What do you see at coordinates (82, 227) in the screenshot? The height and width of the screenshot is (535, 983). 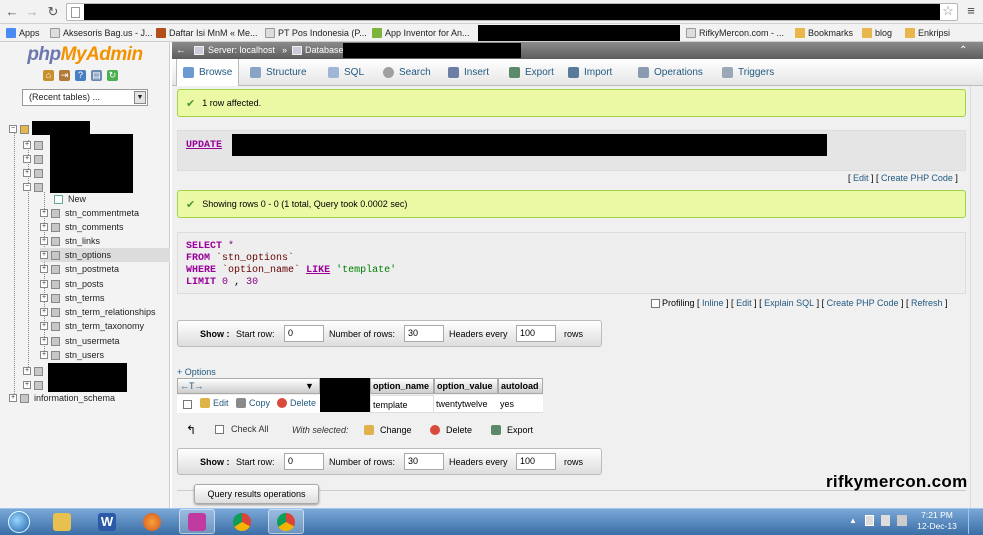 I see `tree-table-item: + stn_comments` at bounding box center [82, 227].